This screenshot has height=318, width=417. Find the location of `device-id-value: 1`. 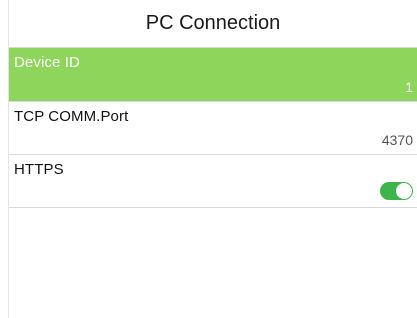

device-id-value: 1 is located at coordinates (409, 87).